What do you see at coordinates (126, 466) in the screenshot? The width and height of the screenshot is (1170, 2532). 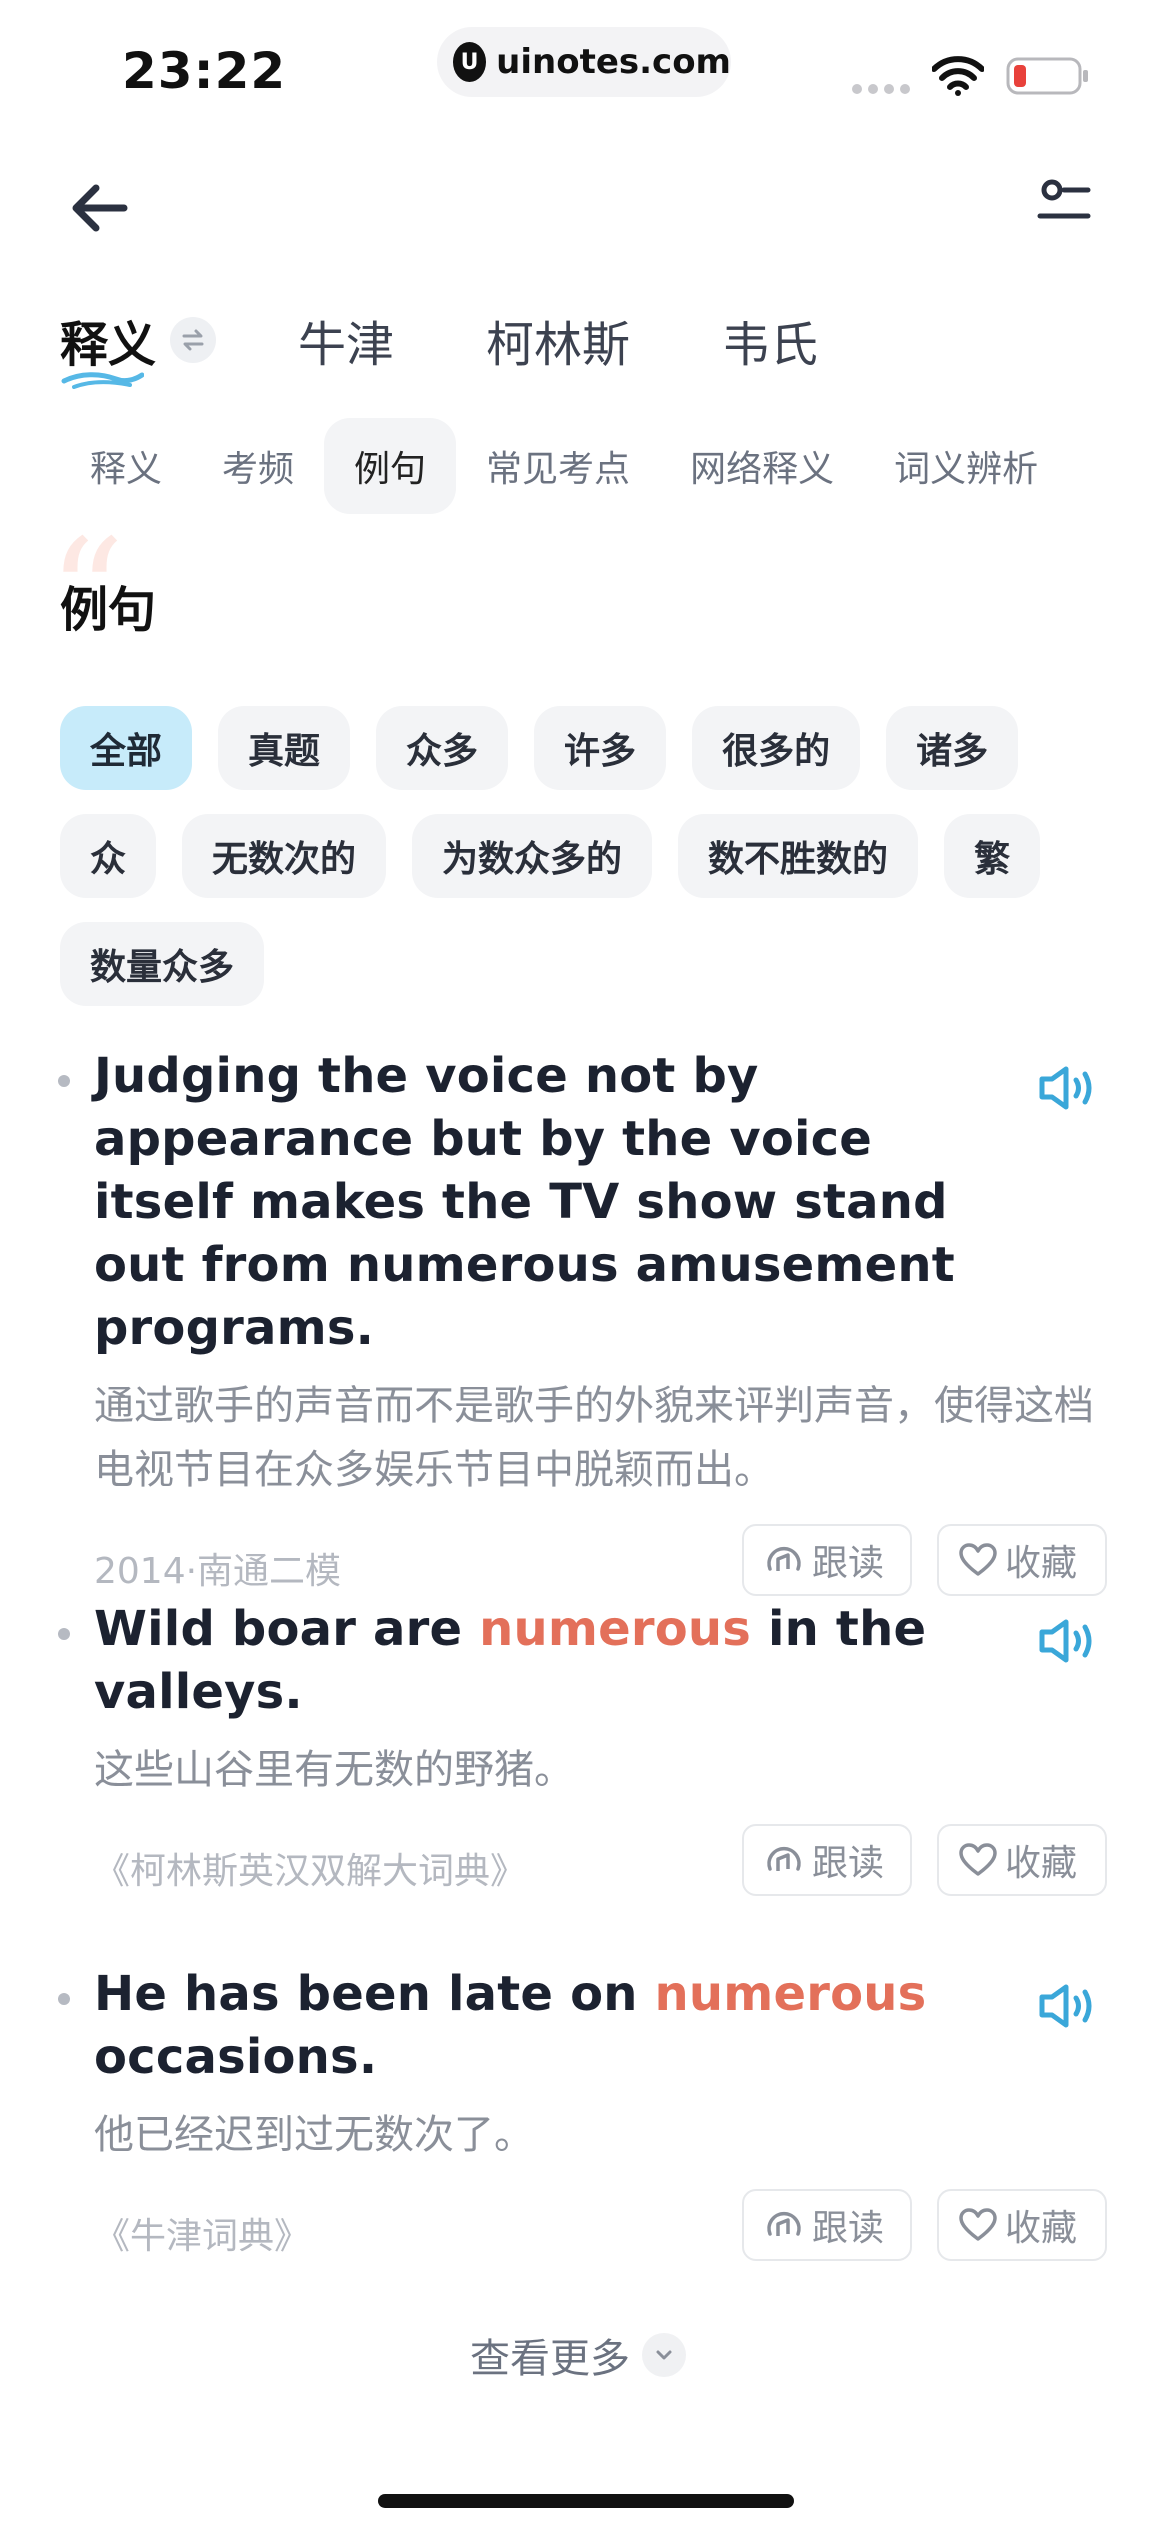 I see `section-tab-definition: 释义` at bounding box center [126, 466].